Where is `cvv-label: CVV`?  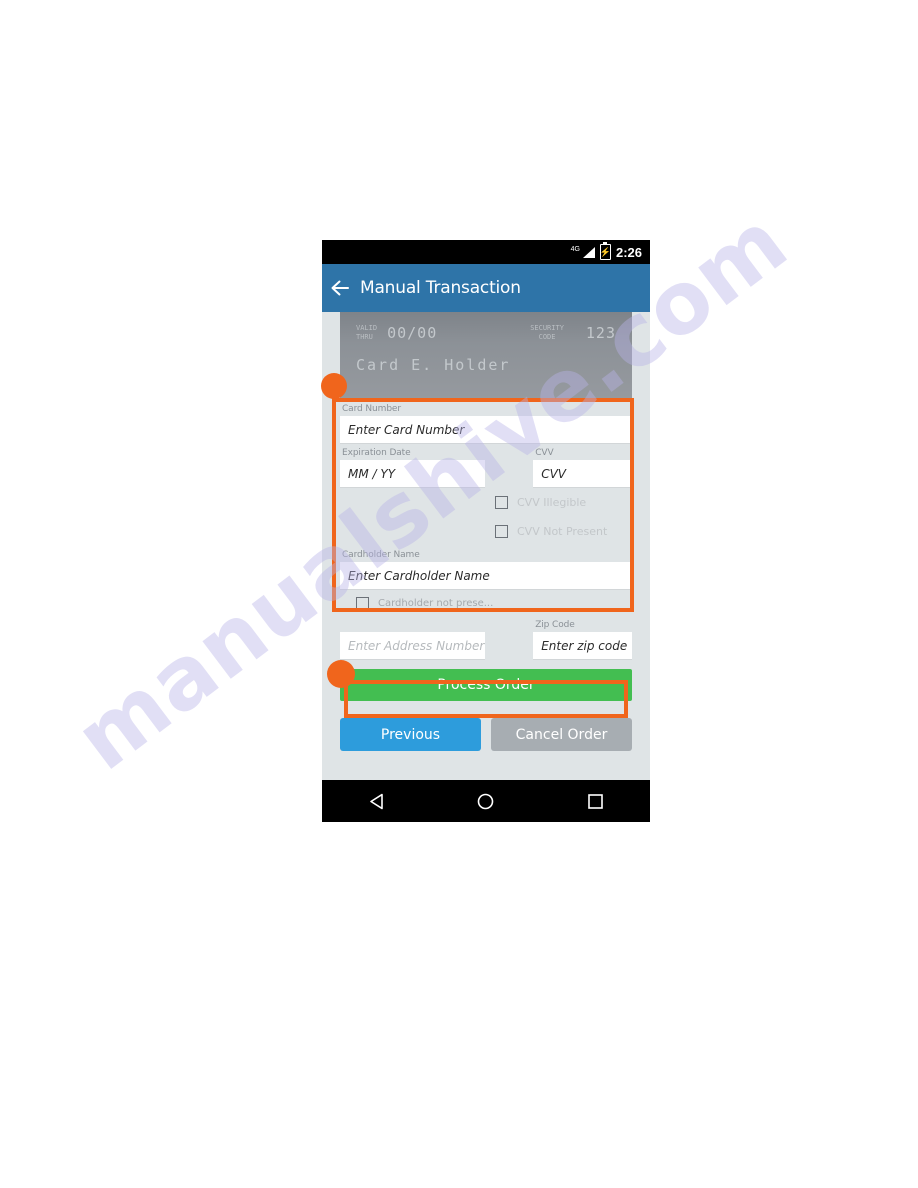
cvv-label: CVV is located at coordinates (544, 453).